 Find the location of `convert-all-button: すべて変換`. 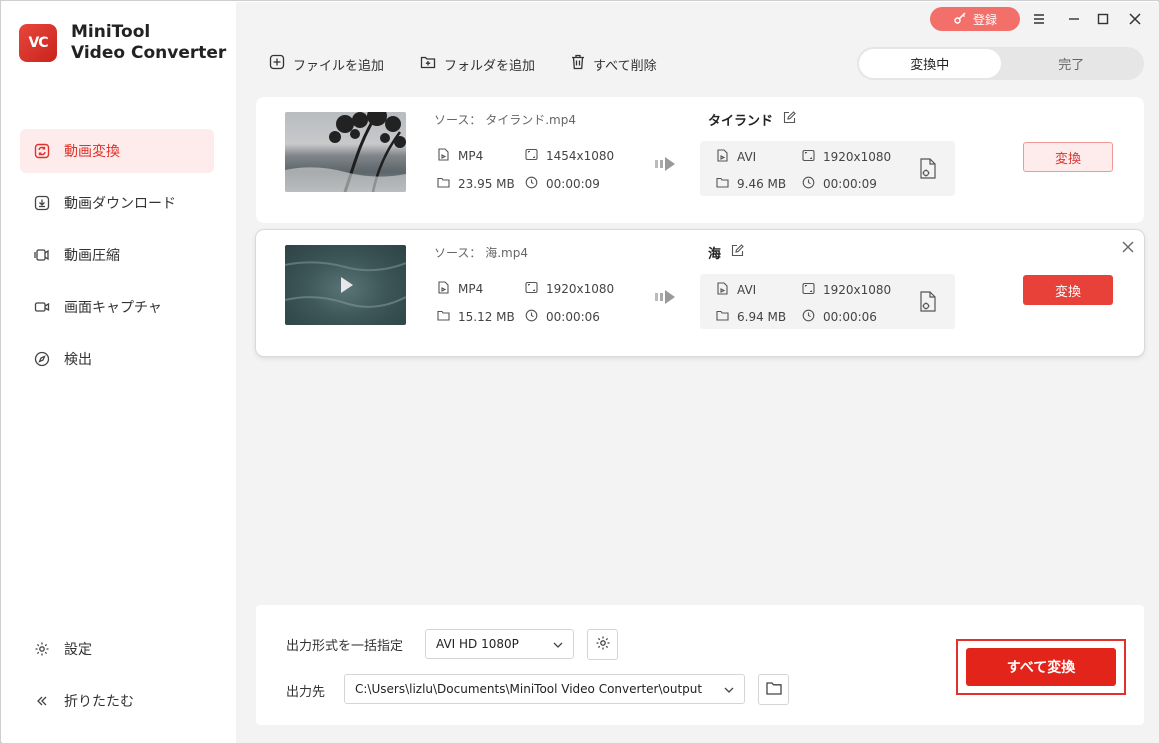

convert-all-button: すべて変換 is located at coordinates (1041, 667).